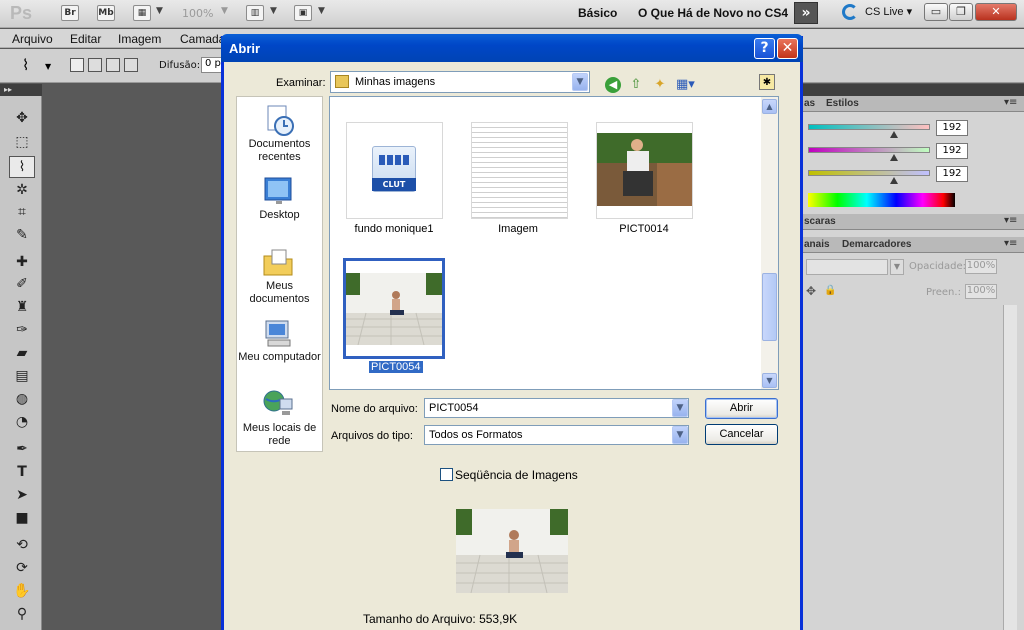 The image size is (1024, 630). I want to click on zoom-level: 100%, so click(197, 13).